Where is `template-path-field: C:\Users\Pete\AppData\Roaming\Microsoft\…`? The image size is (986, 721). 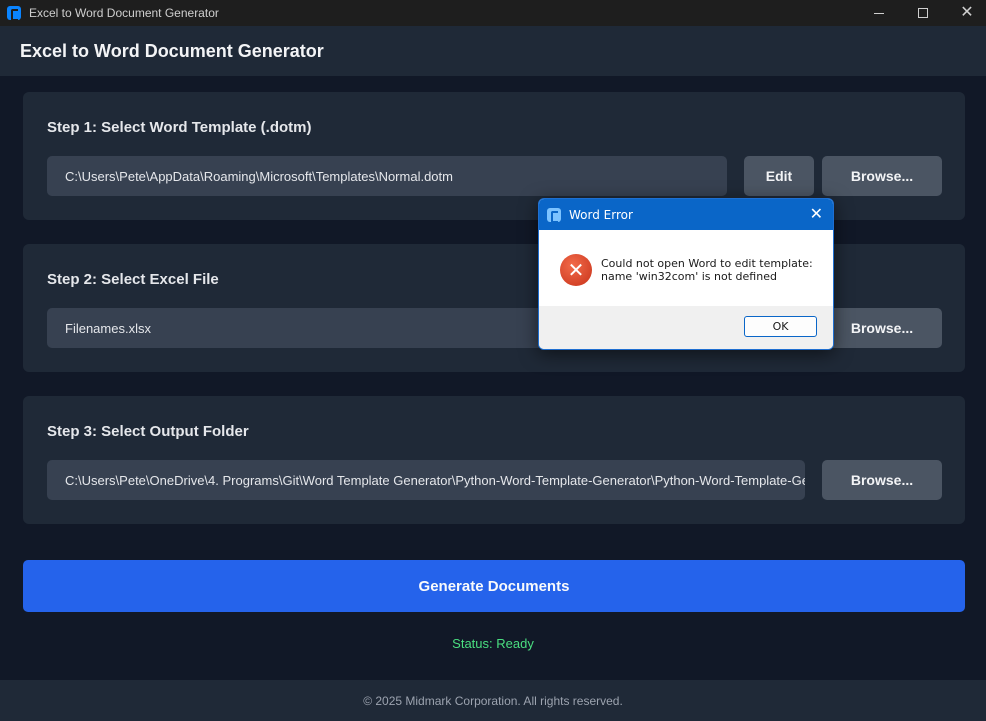 template-path-field: C:\Users\Pete\AppData\Roaming\Microsoft\… is located at coordinates (387, 176).